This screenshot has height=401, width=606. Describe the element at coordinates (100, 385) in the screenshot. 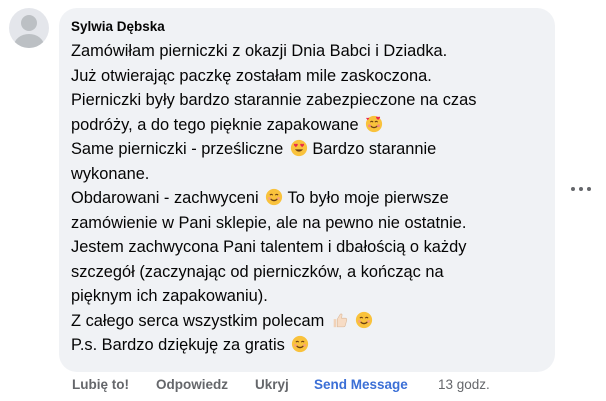

I see `like-button: Lubię to!` at that location.